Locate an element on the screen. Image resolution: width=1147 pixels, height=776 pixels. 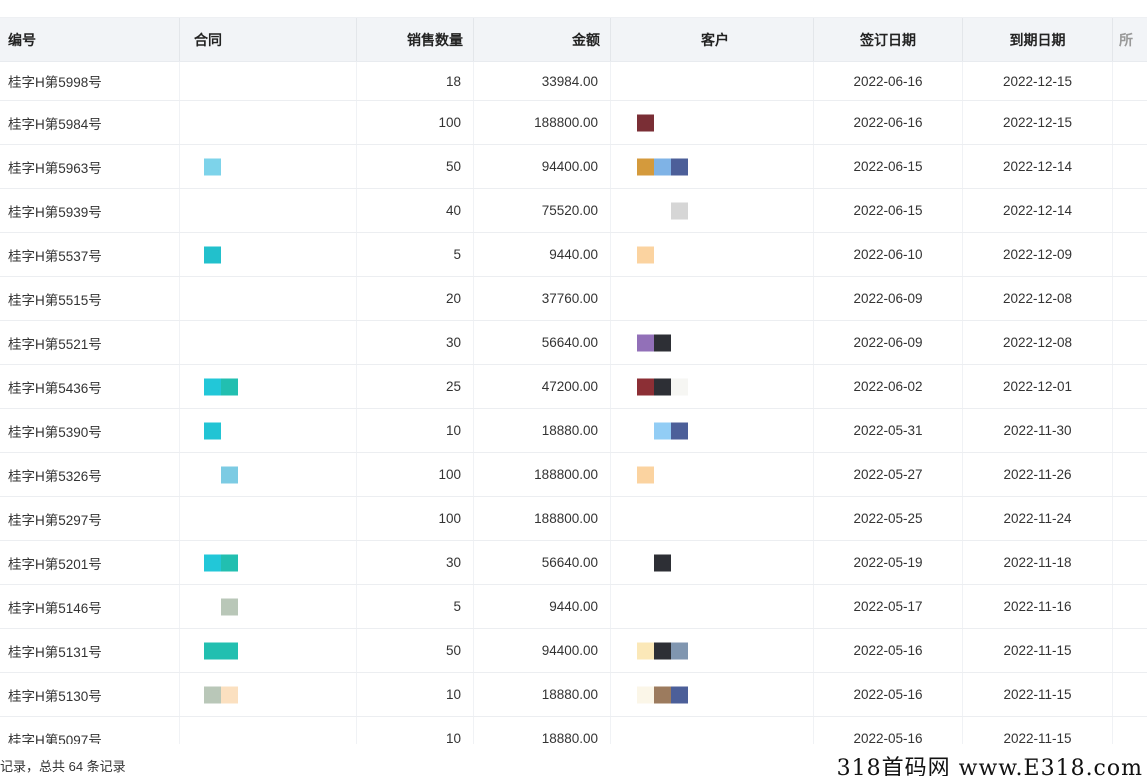
table-row: 桂字H第5097号 10 18880.00 2022-05-16 2022-11-15 is located at coordinates (573, 730).